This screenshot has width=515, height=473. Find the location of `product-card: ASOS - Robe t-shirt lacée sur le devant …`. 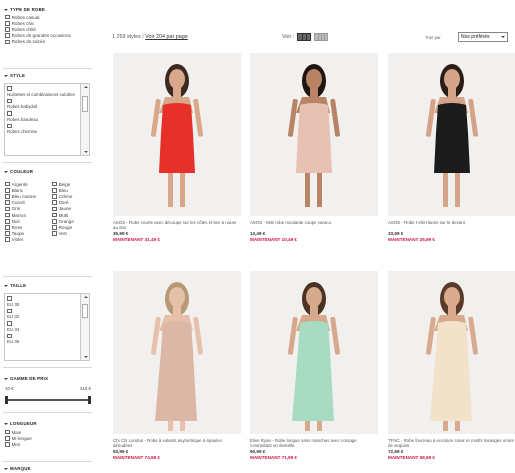

product-card: ASOS - Robe t-shirt lacée sur le devant … is located at coordinates (451, 147).